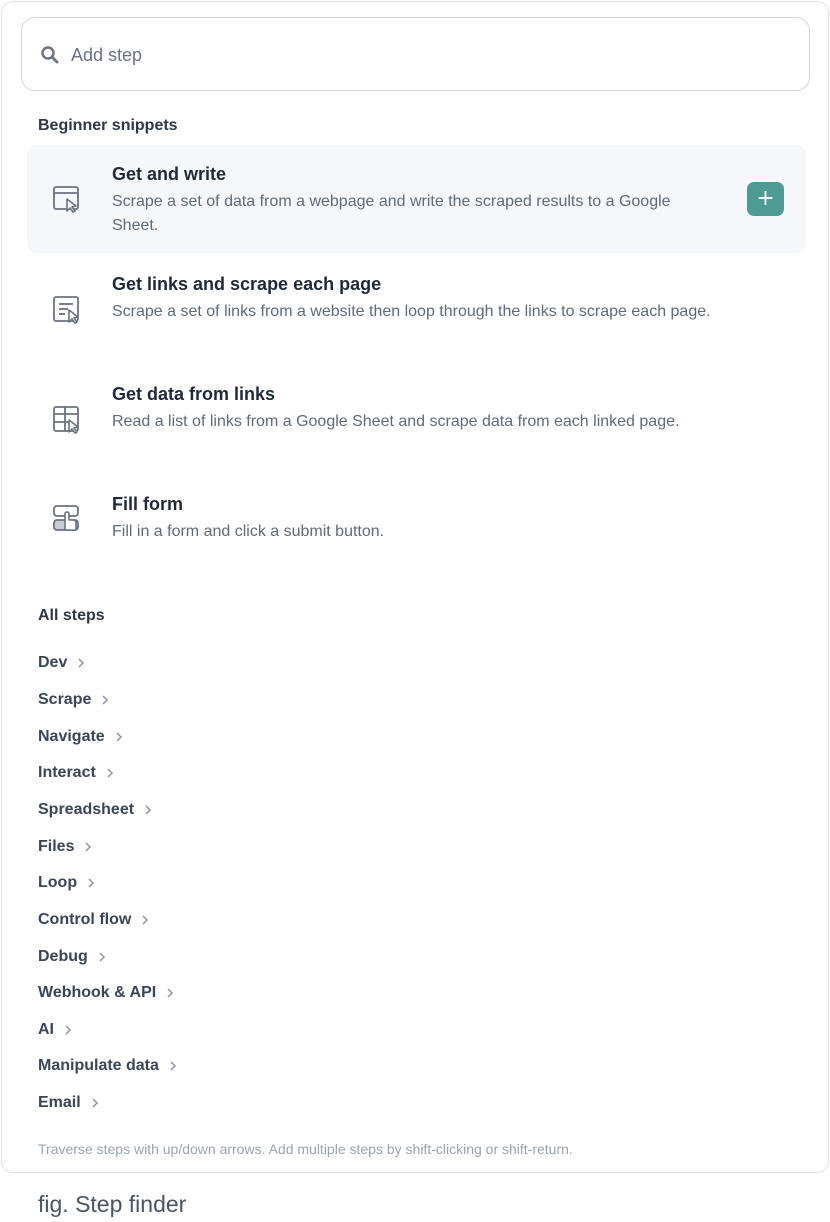 Image resolution: width=830 pixels, height=1222 pixels. Describe the element at coordinates (67, 309) in the screenshot. I see `list-cursor-icon` at that location.